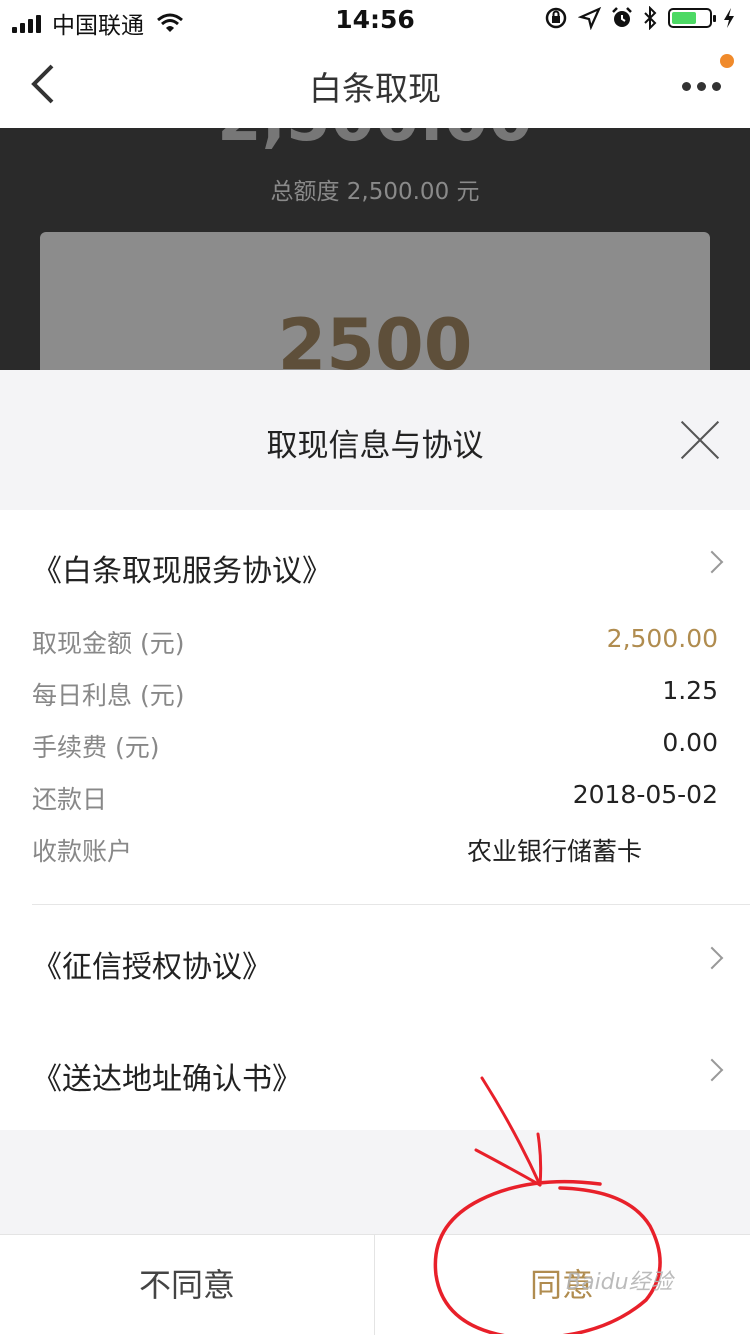 Image resolution: width=750 pixels, height=1335 pixels. Describe the element at coordinates (640, 18) in the screenshot. I see `status-right` at that location.